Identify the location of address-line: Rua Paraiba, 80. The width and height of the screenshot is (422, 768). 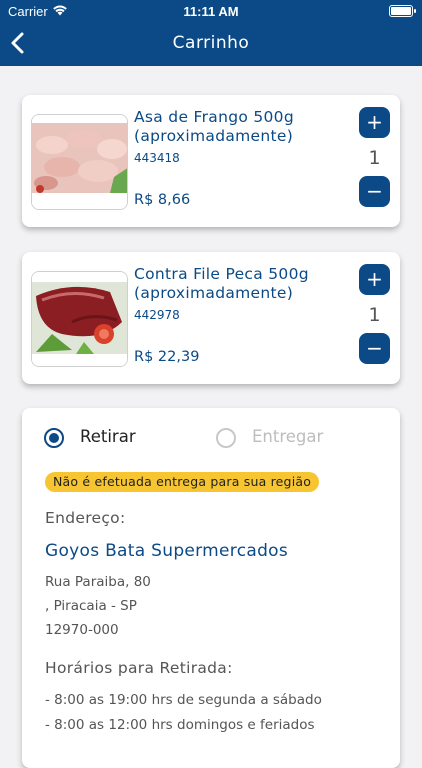
(98, 582).